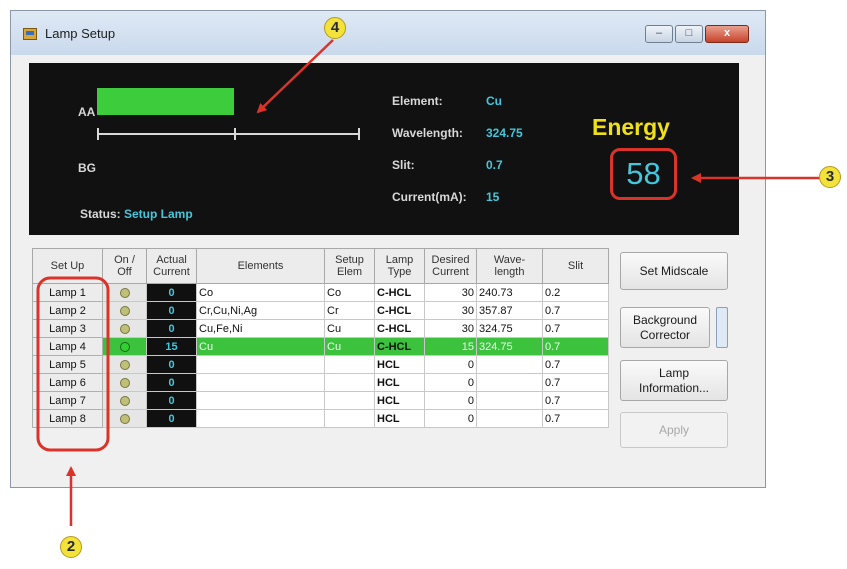 The height and width of the screenshot is (569, 847). Describe the element at coordinates (67, 346) in the screenshot. I see `lamp-setup-button: Lamp 4` at that location.